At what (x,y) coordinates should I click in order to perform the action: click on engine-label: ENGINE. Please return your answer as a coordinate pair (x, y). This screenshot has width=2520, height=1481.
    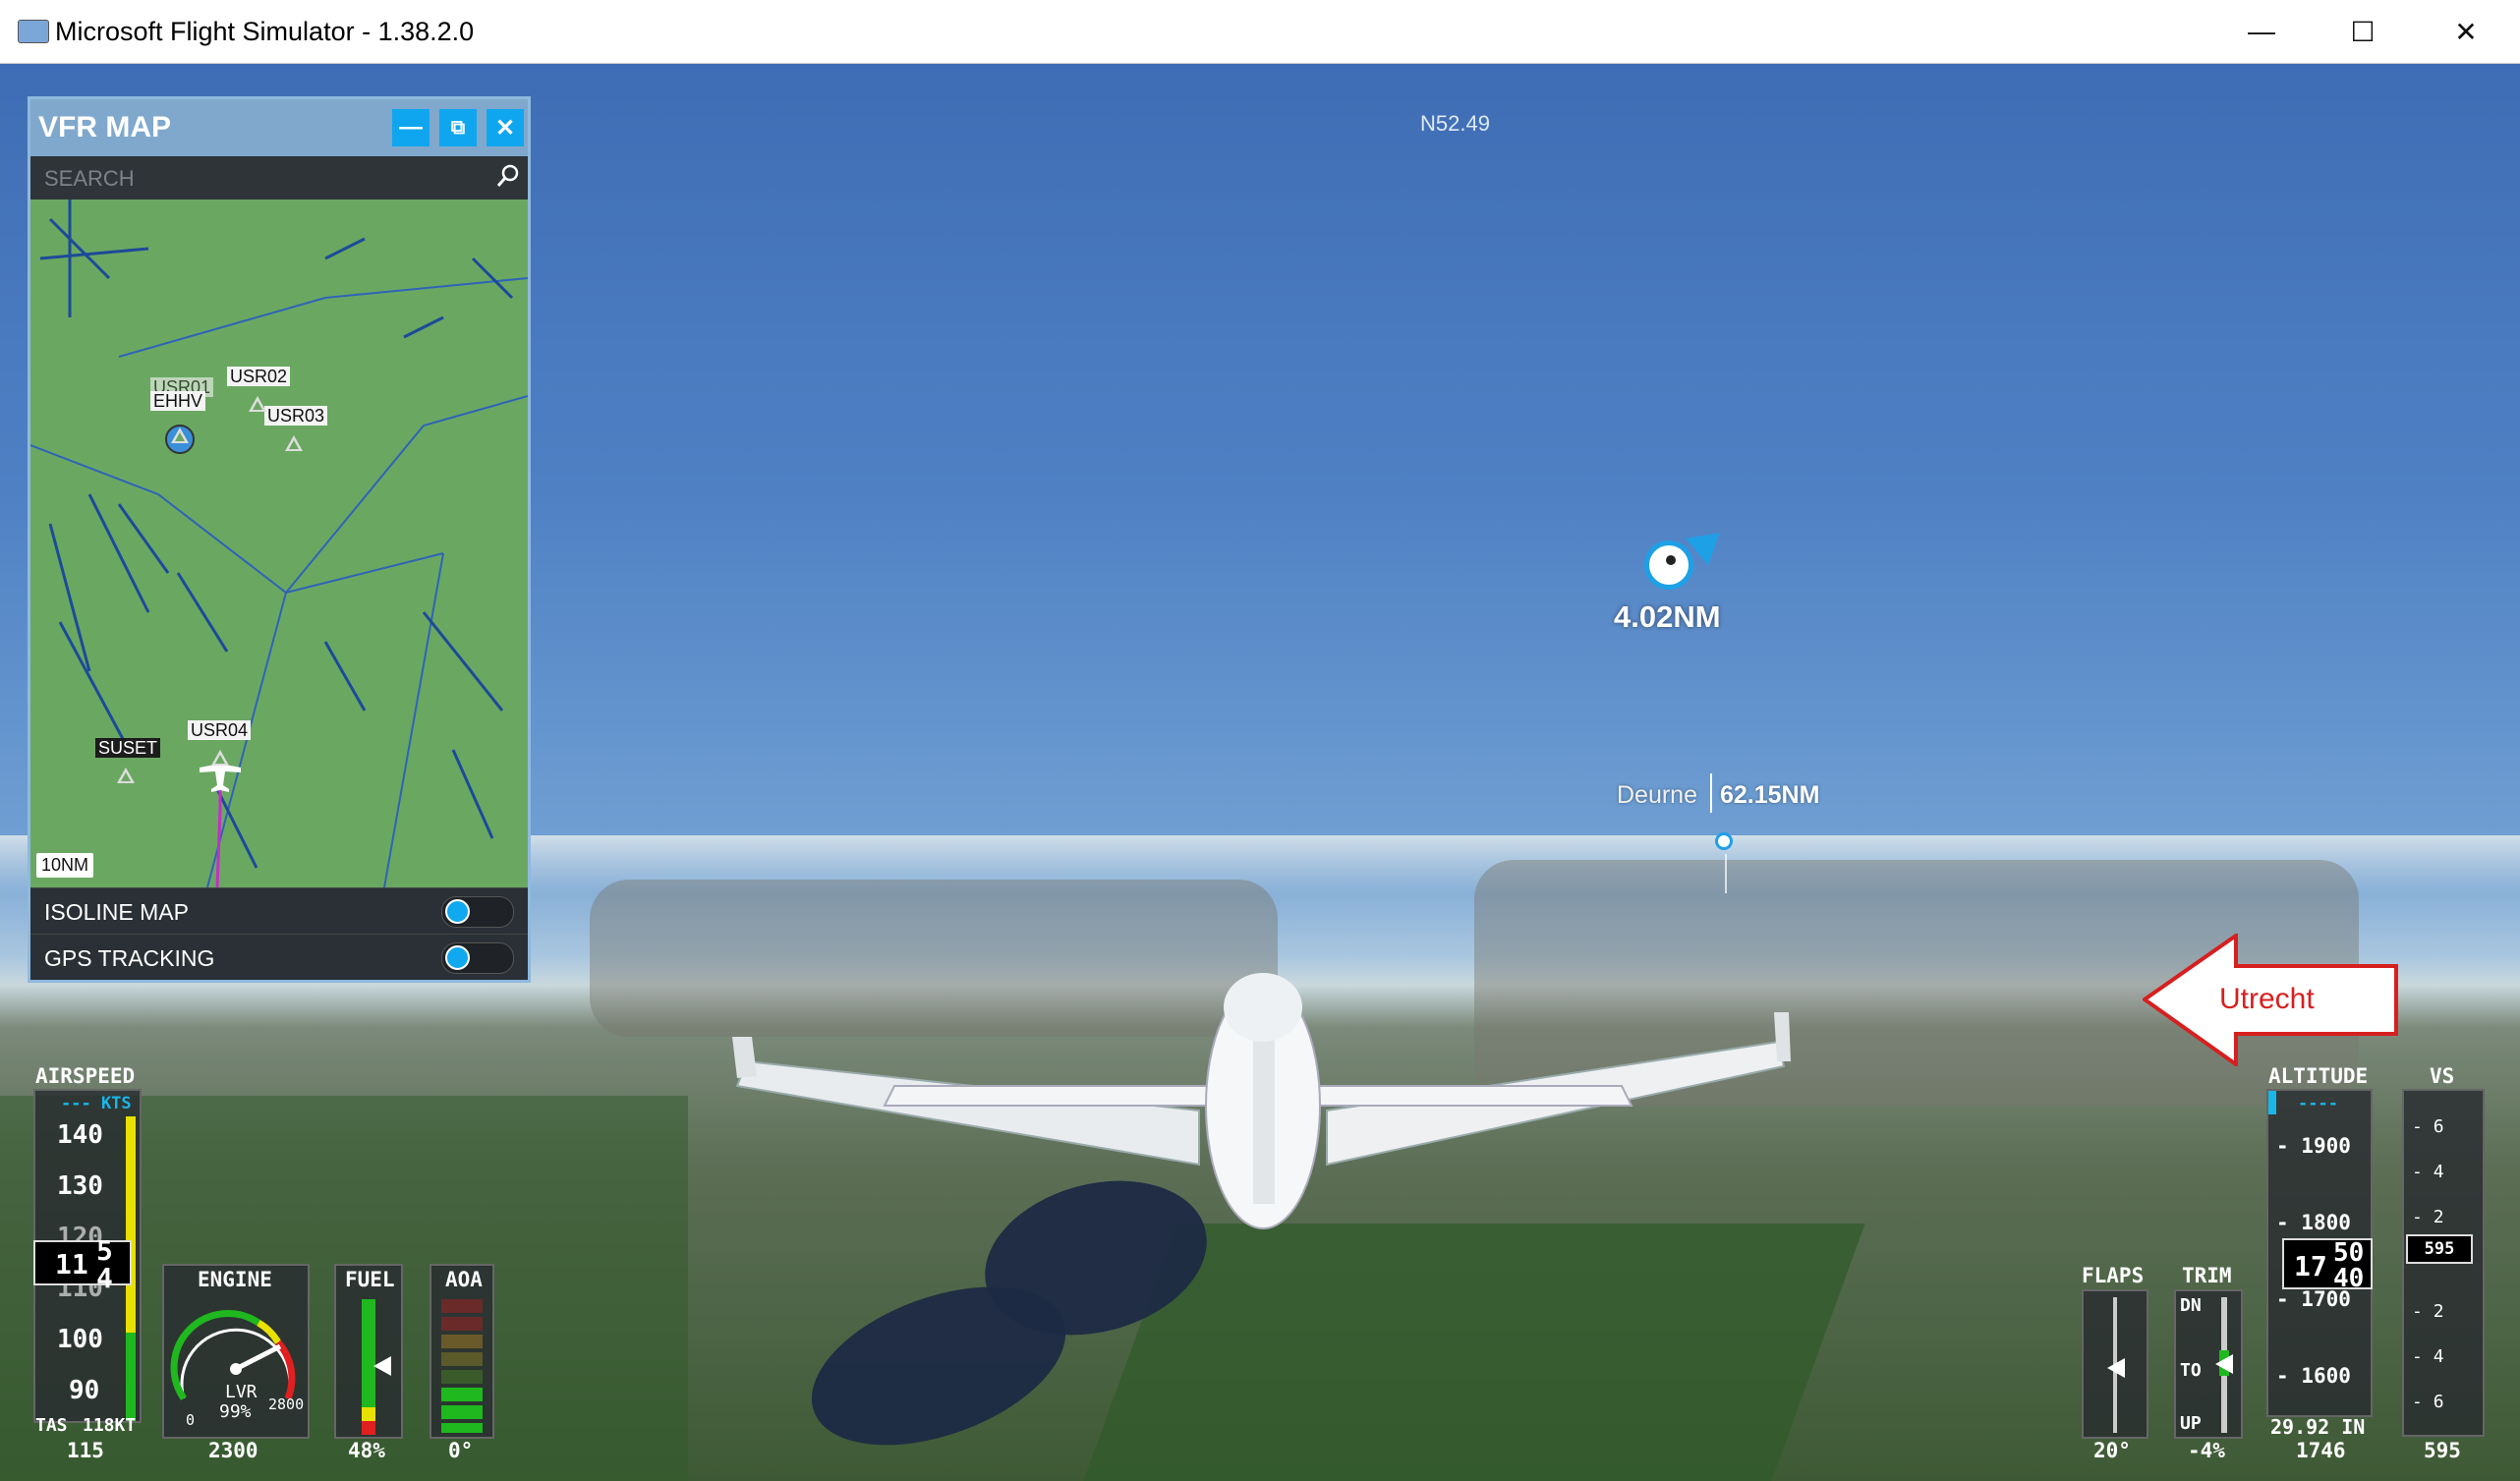
    Looking at the image, I should click on (235, 1279).